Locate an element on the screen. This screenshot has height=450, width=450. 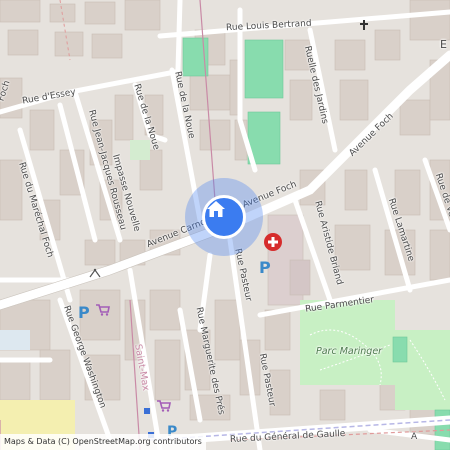
hospital-cross-icon is located at coordinates (273, 242).